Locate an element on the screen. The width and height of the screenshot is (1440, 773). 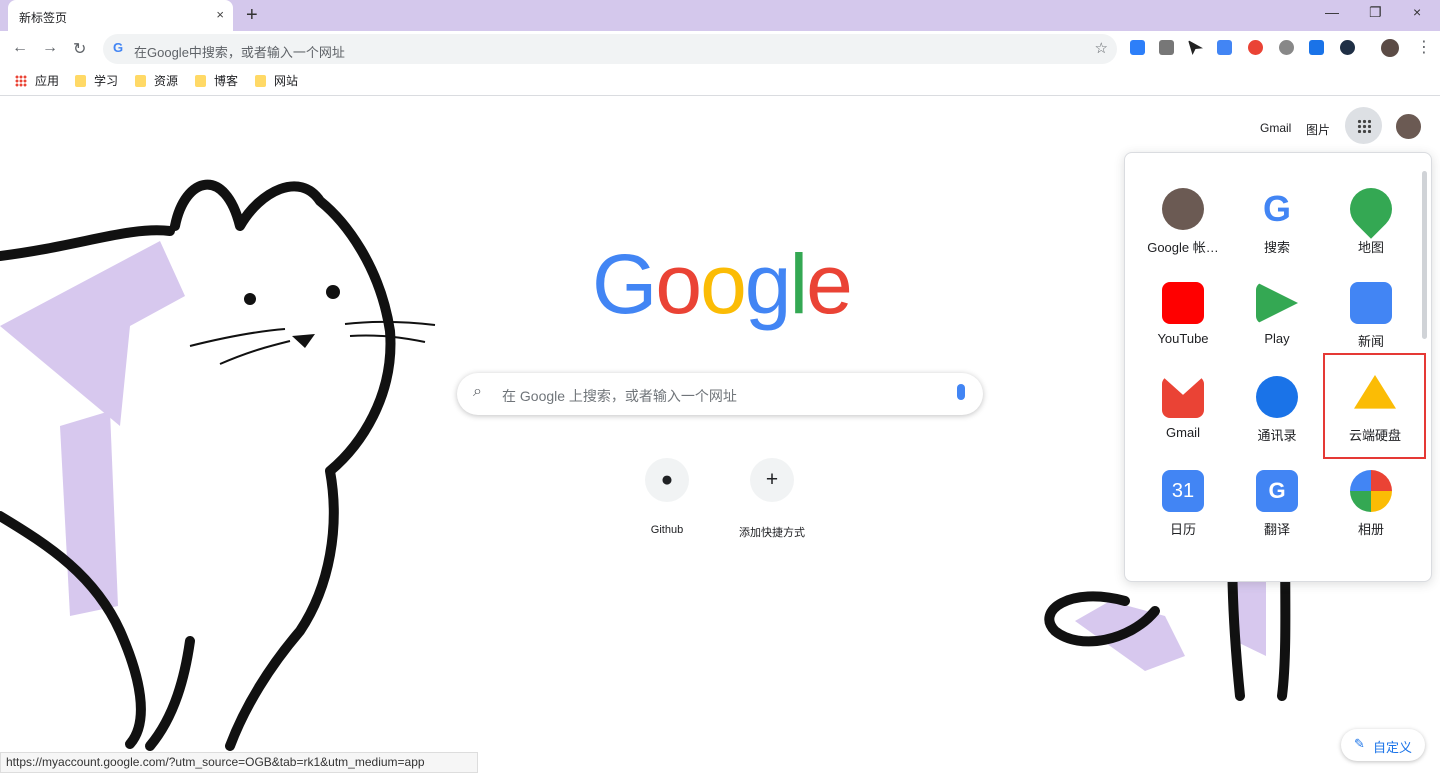
app-label: 新闻 is located at coordinates (1370, 341).